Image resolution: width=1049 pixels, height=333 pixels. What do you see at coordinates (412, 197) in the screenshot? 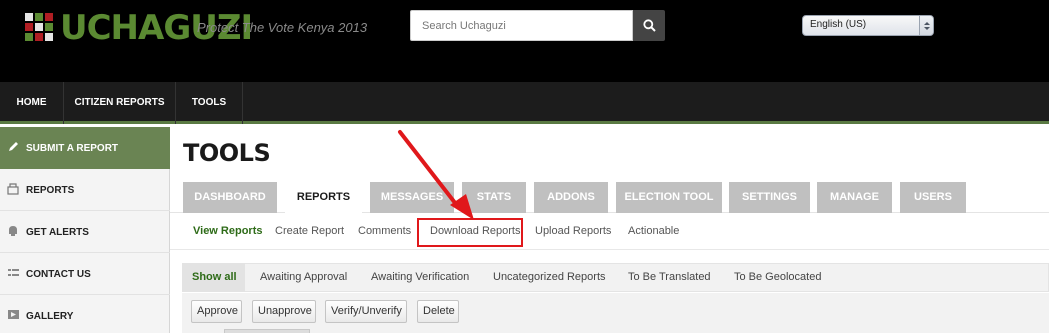
I see `tab-messages: MESSAGES` at bounding box center [412, 197].